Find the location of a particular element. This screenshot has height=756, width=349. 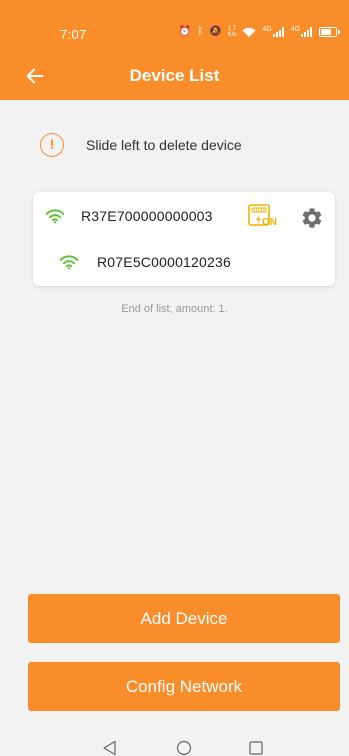

app-bar: Device List is located at coordinates (174, 75).